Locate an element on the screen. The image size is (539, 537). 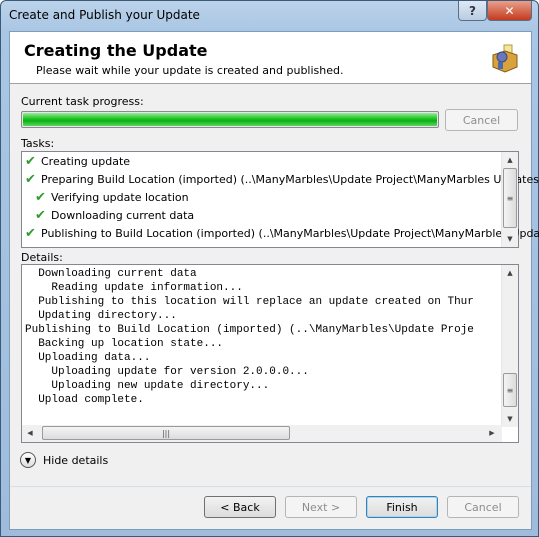
window-title: Create and Publish your Update is located at coordinates (104, 15).